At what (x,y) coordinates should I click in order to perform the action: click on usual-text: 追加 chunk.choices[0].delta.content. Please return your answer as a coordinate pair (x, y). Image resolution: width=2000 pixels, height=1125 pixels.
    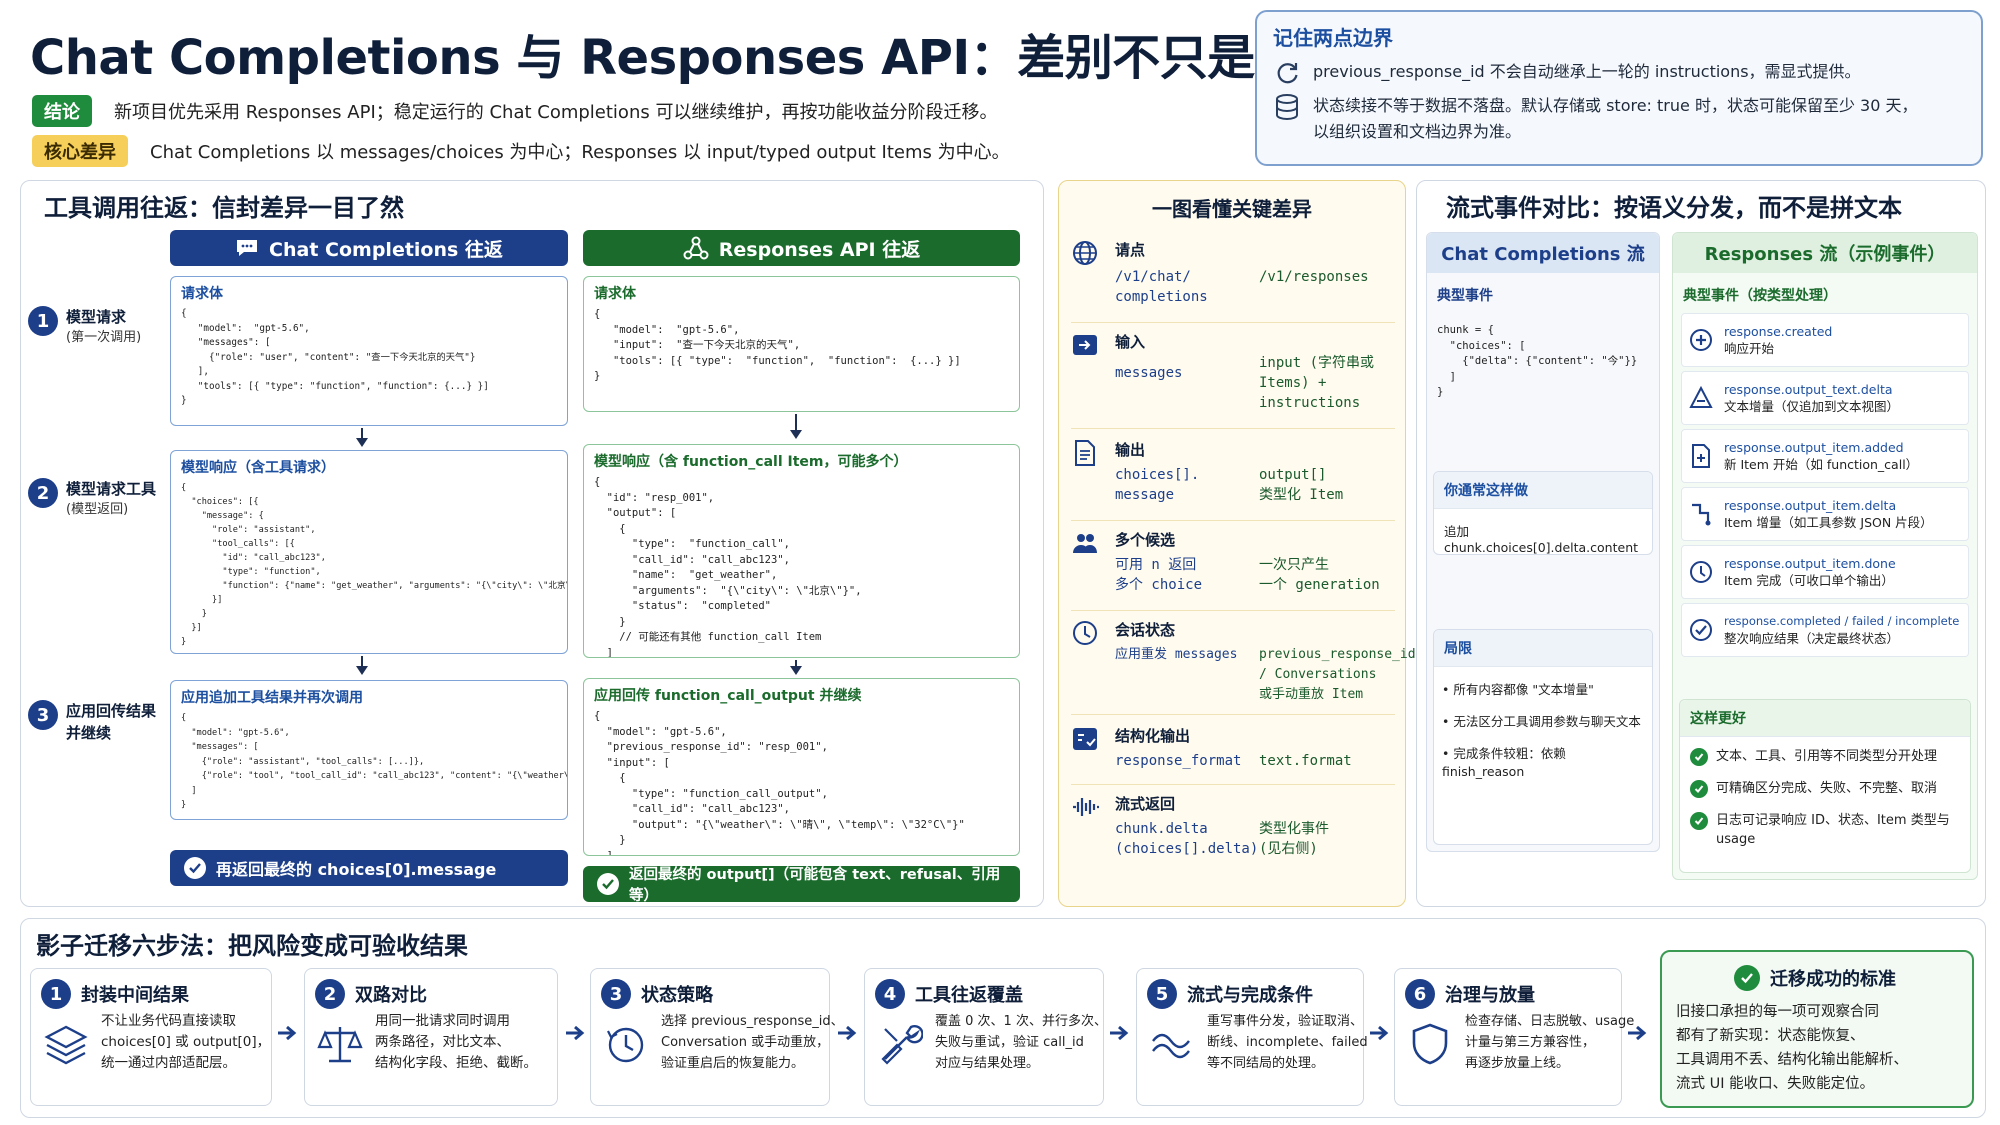
    Looking at the image, I should click on (1541, 539).